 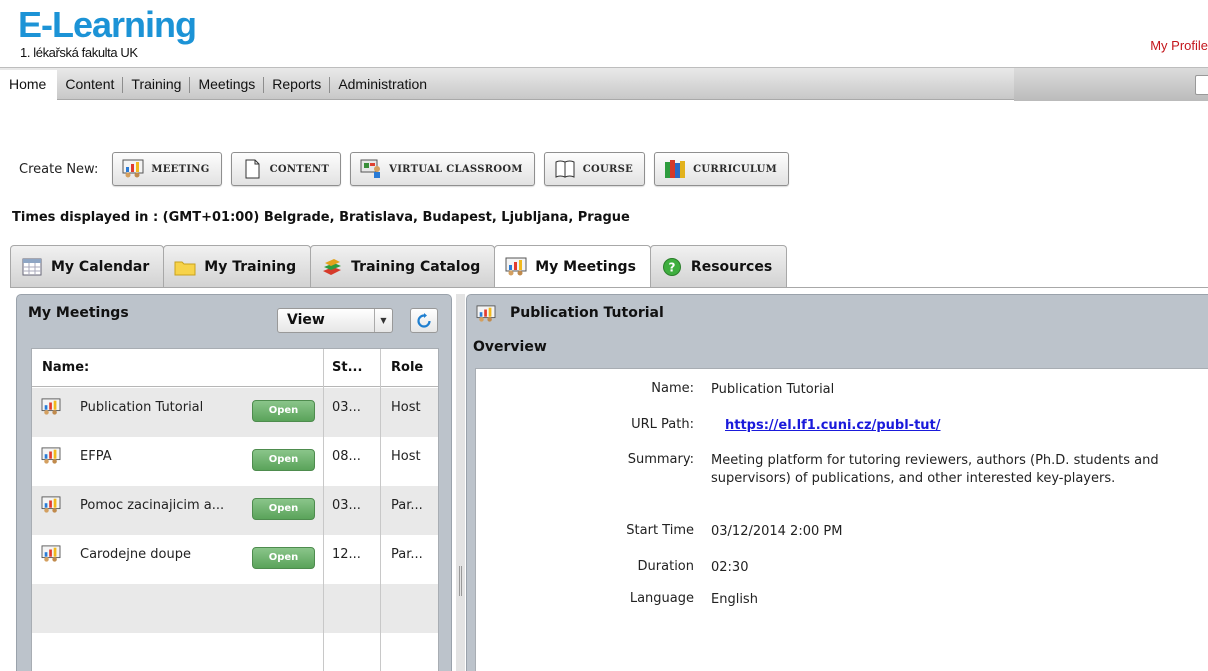 I want to click on tab-my-calendar: My Calendar, so click(x=87, y=266).